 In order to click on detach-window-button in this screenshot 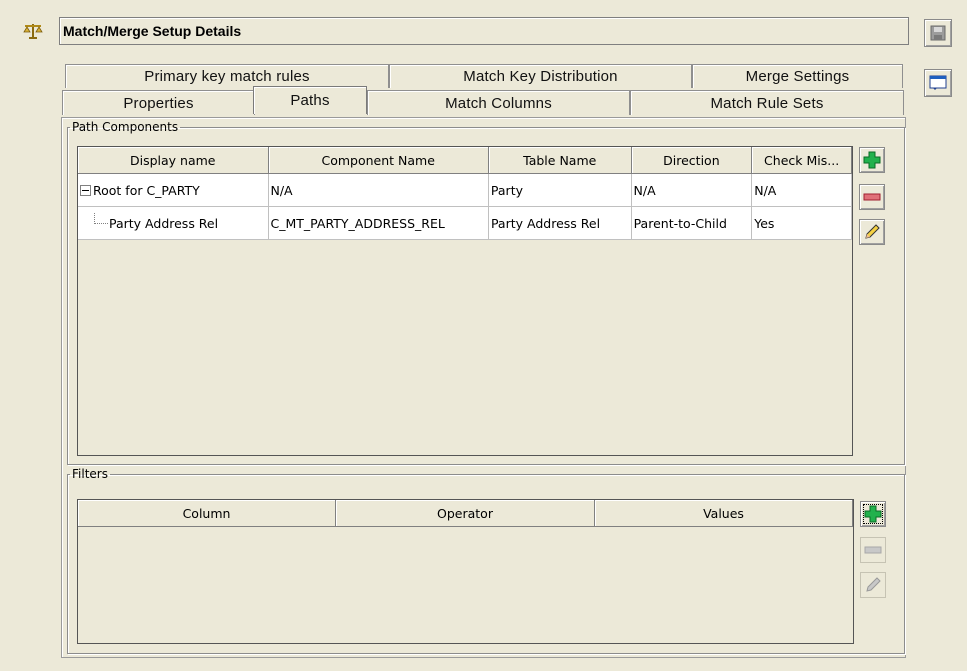, I will do `click(938, 83)`.